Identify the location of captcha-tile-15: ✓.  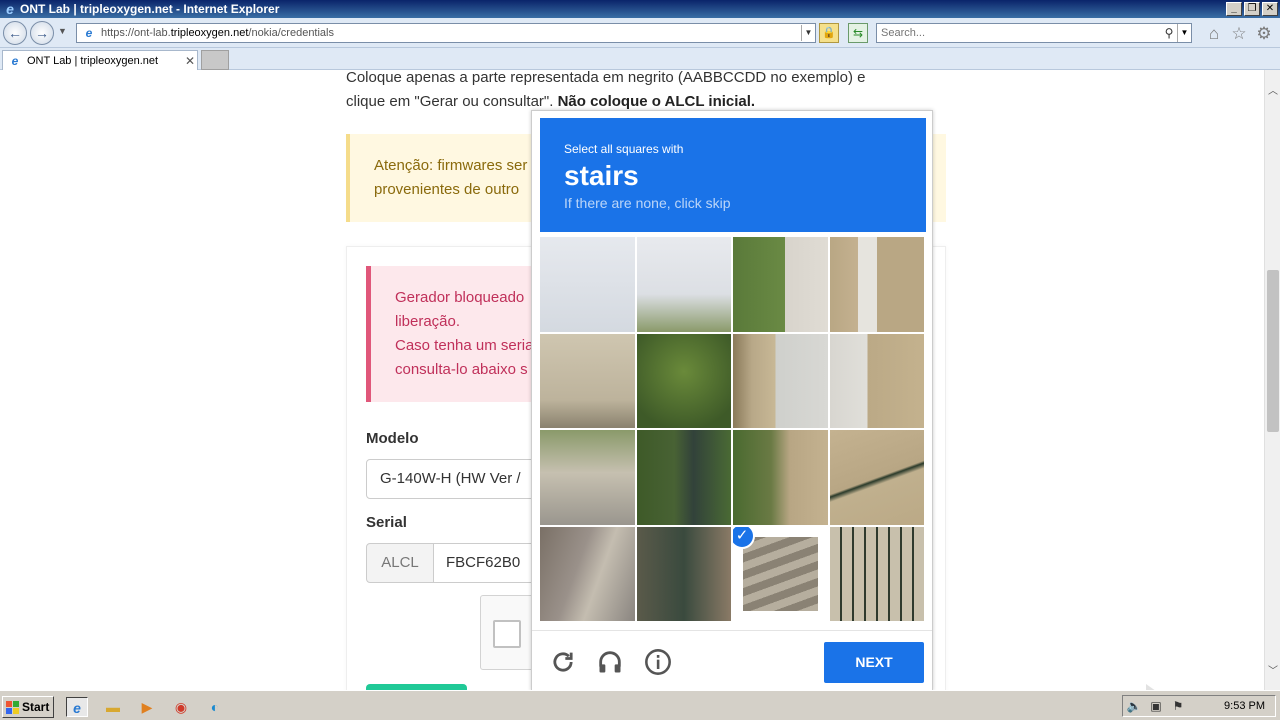
(780, 574).